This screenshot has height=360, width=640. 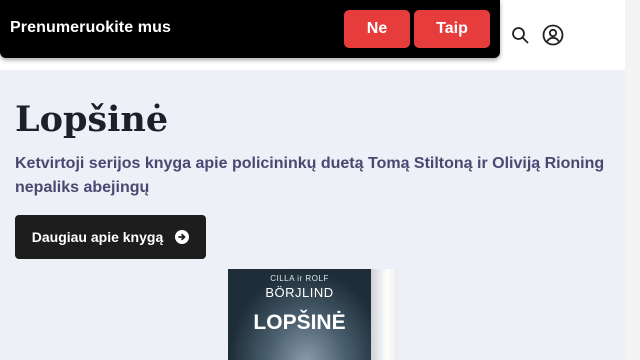 What do you see at coordinates (299, 292) in the screenshot?
I see `book-author: BÖRJLIND` at bounding box center [299, 292].